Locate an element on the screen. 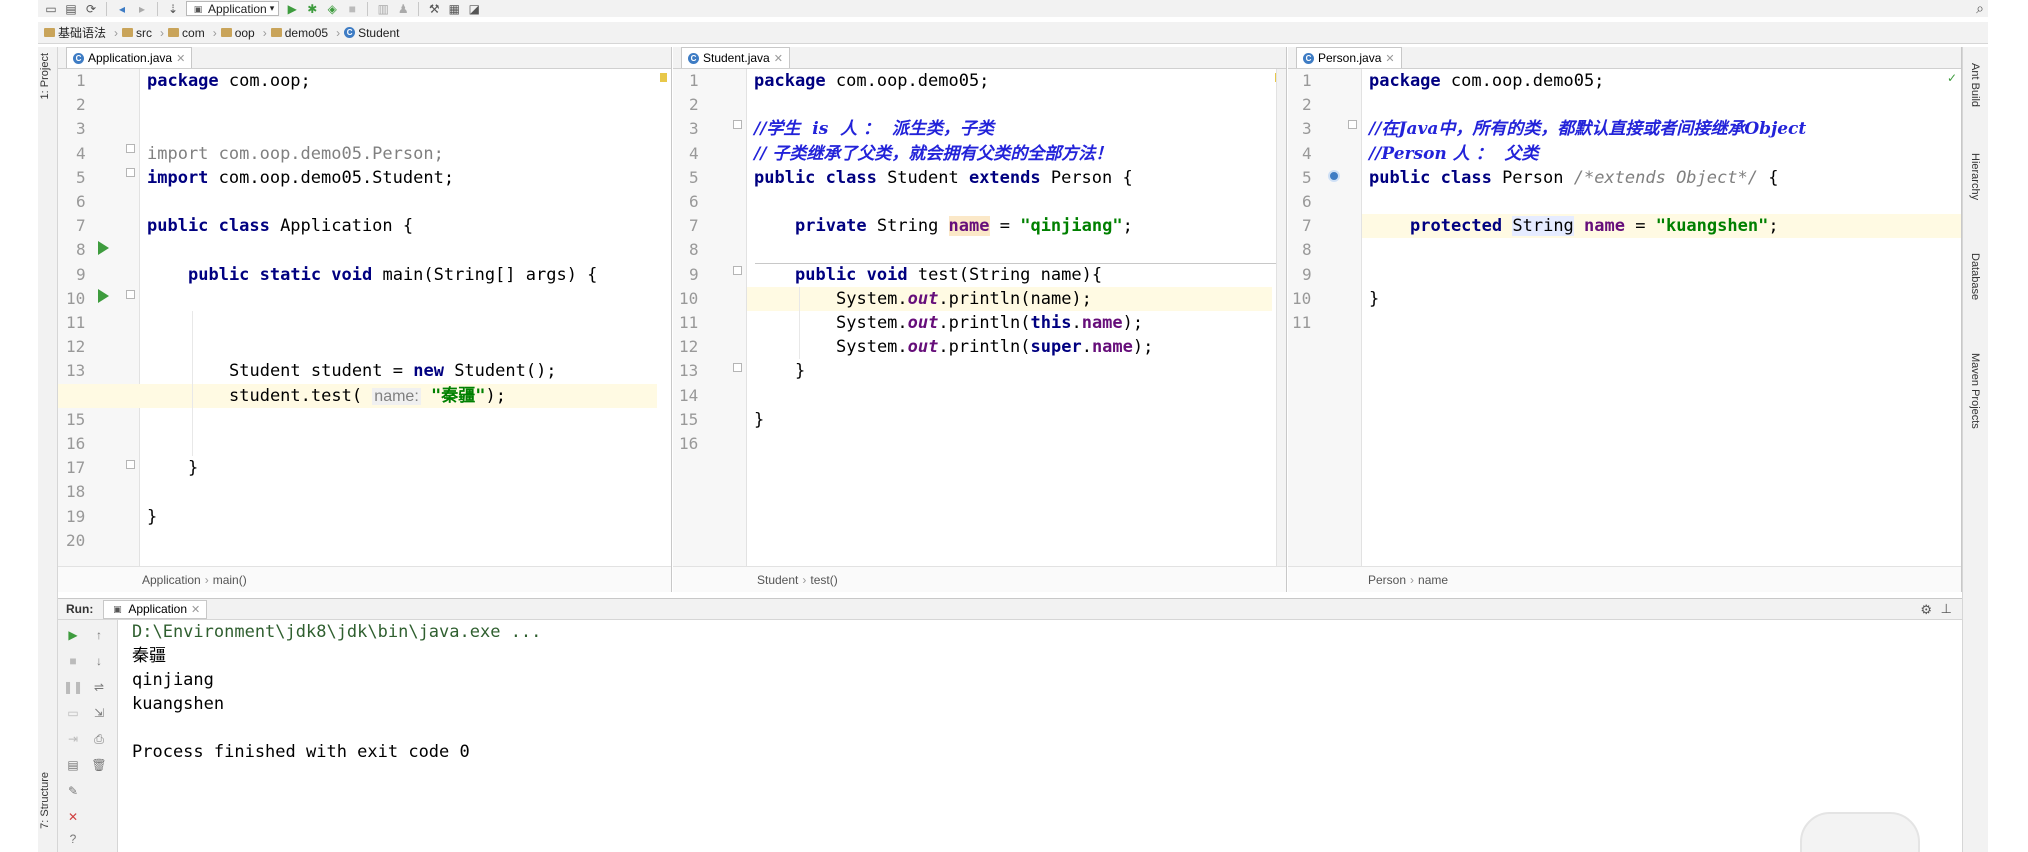  code-line: package com.oop.demo05; is located at coordinates (1016, 81).